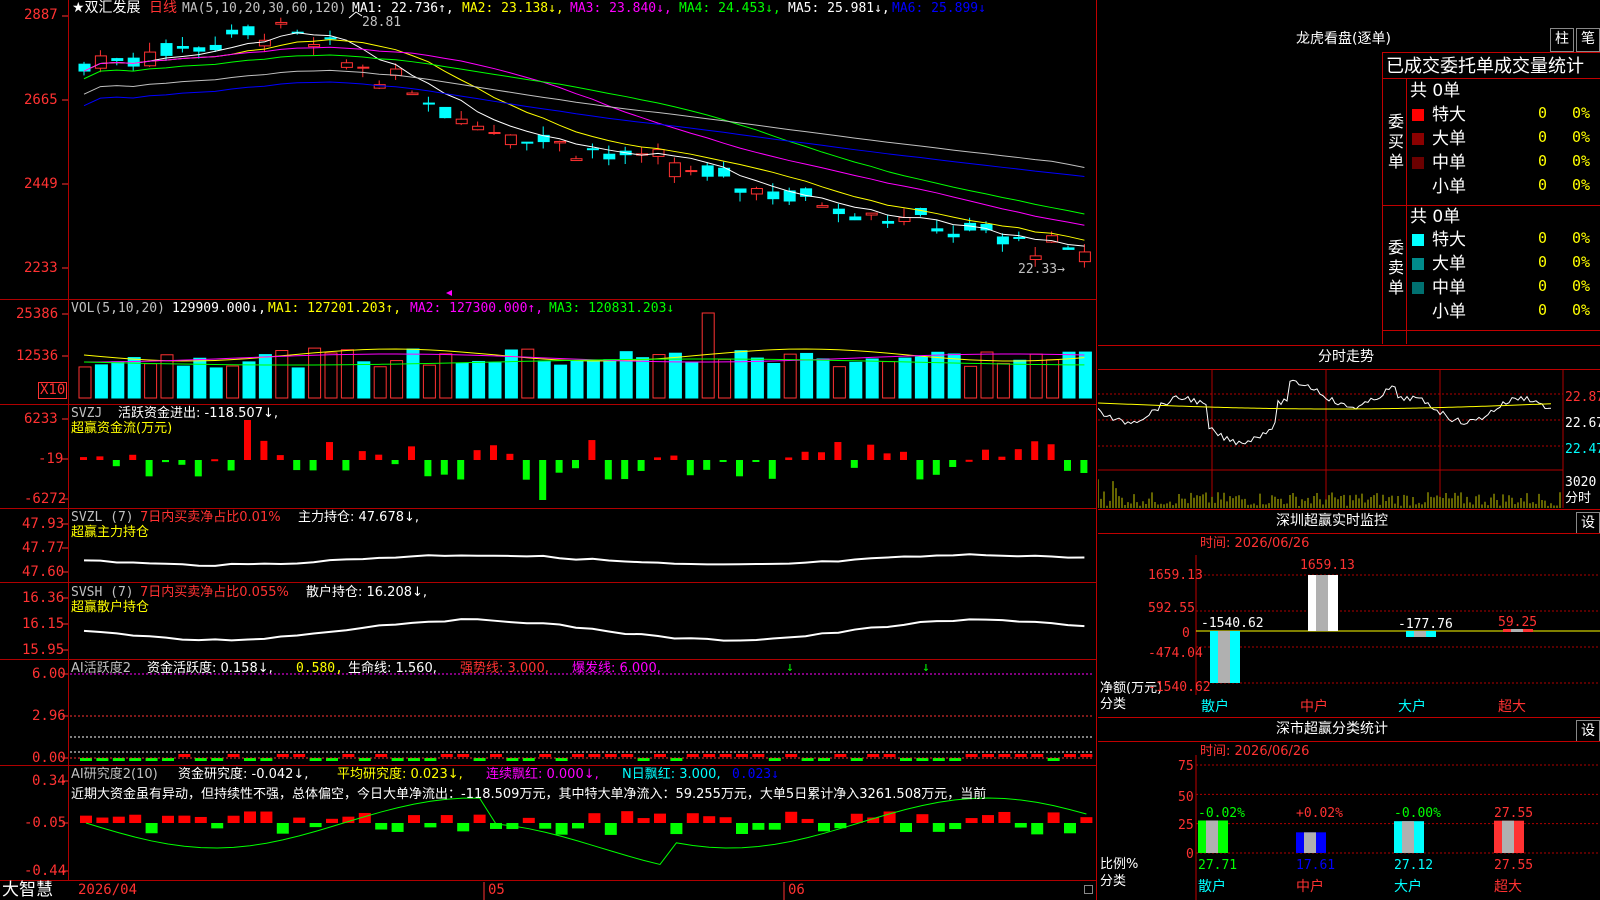 The image size is (1600, 900). I want to click on stats-y-tick: 75, so click(1186, 766).